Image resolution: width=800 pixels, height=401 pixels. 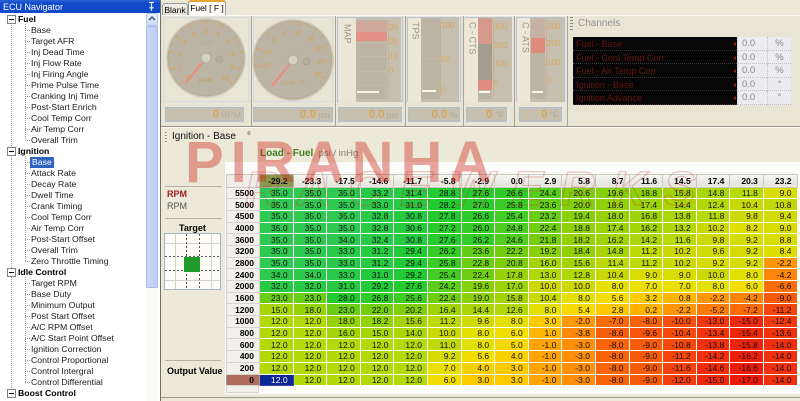 I want to click on svg-text: 15, so click(x=310, y=38).